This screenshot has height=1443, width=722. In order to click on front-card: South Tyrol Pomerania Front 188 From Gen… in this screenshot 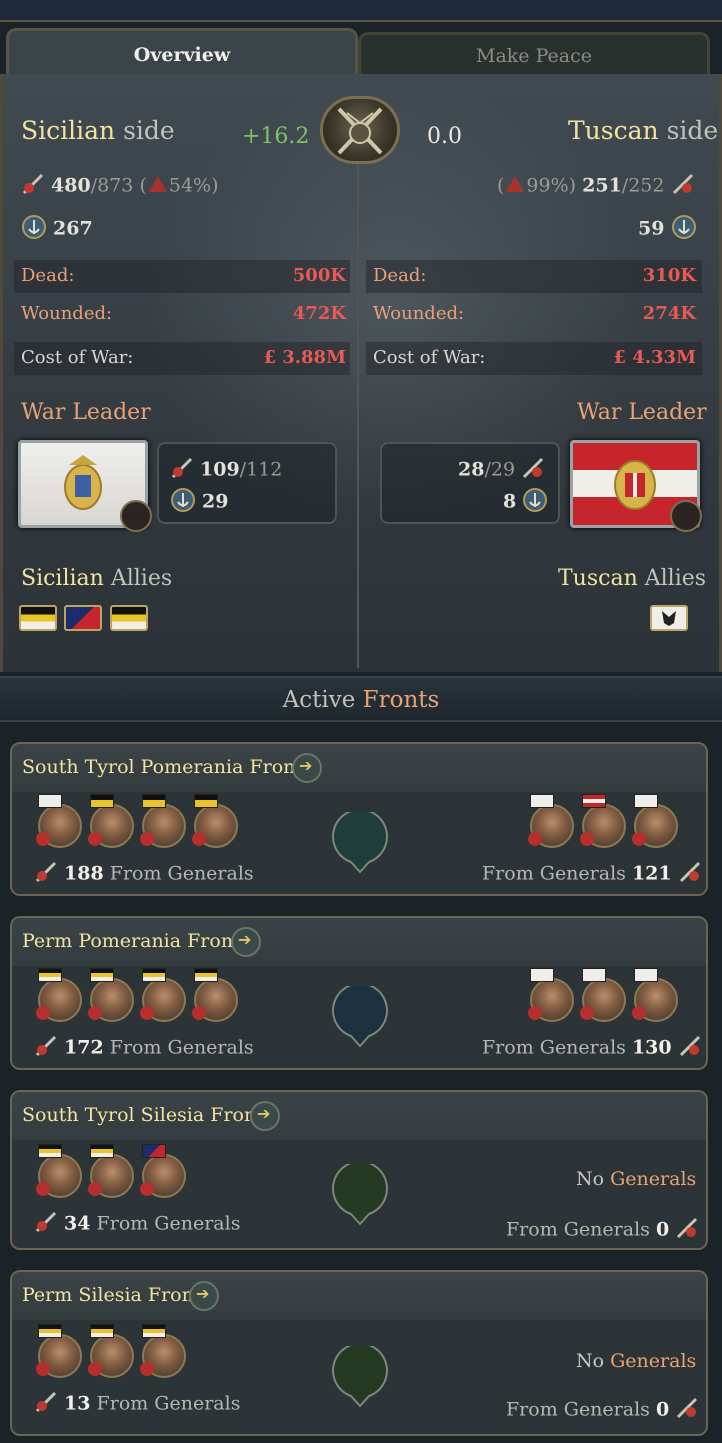, I will do `click(359, 819)`.